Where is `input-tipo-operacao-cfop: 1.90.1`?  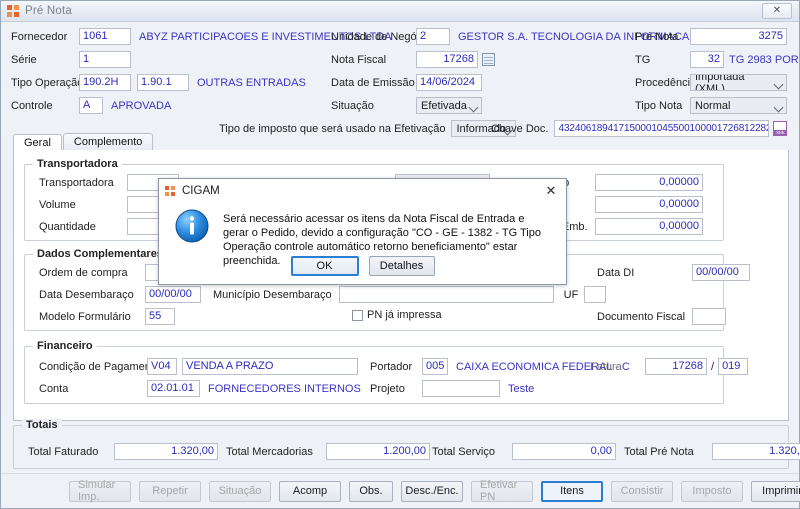
input-tipo-operacao-cfop: 1.90.1 is located at coordinates (163, 82).